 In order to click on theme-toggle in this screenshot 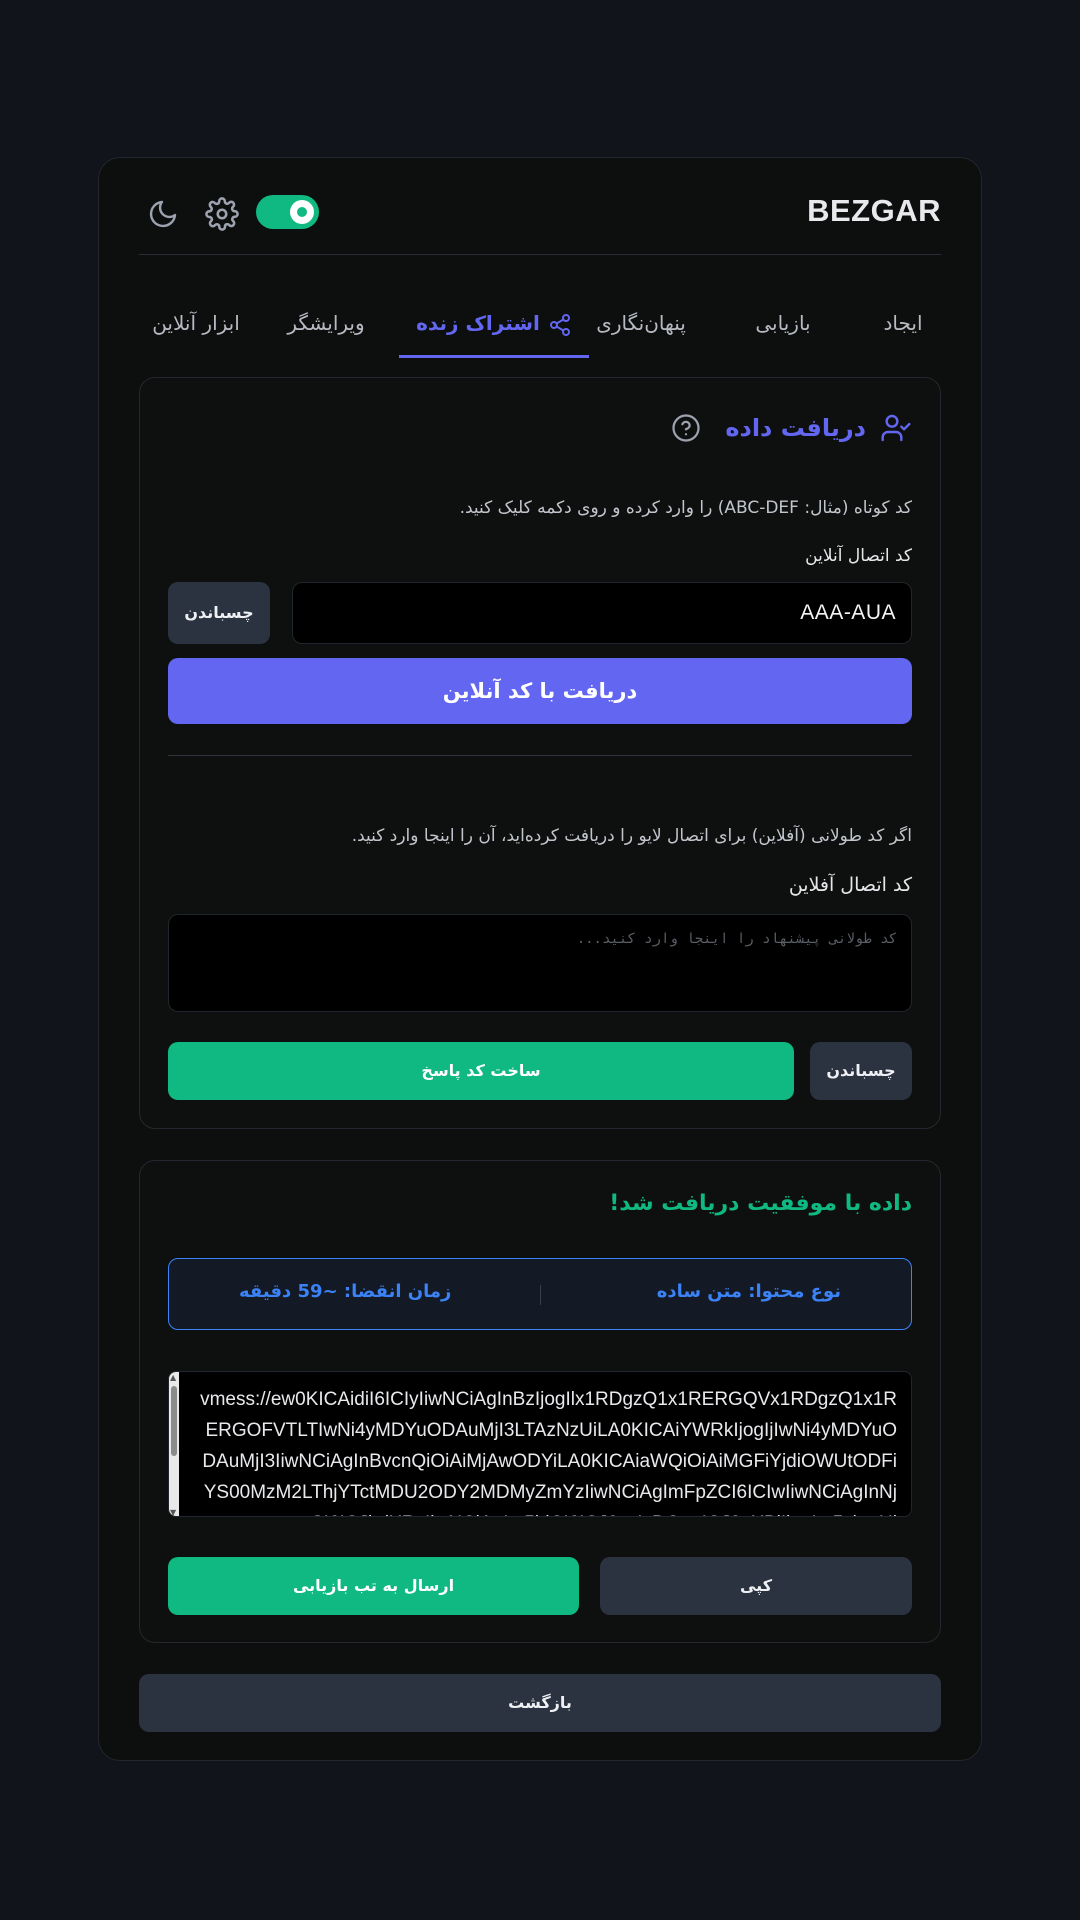, I will do `click(287, 212)`.